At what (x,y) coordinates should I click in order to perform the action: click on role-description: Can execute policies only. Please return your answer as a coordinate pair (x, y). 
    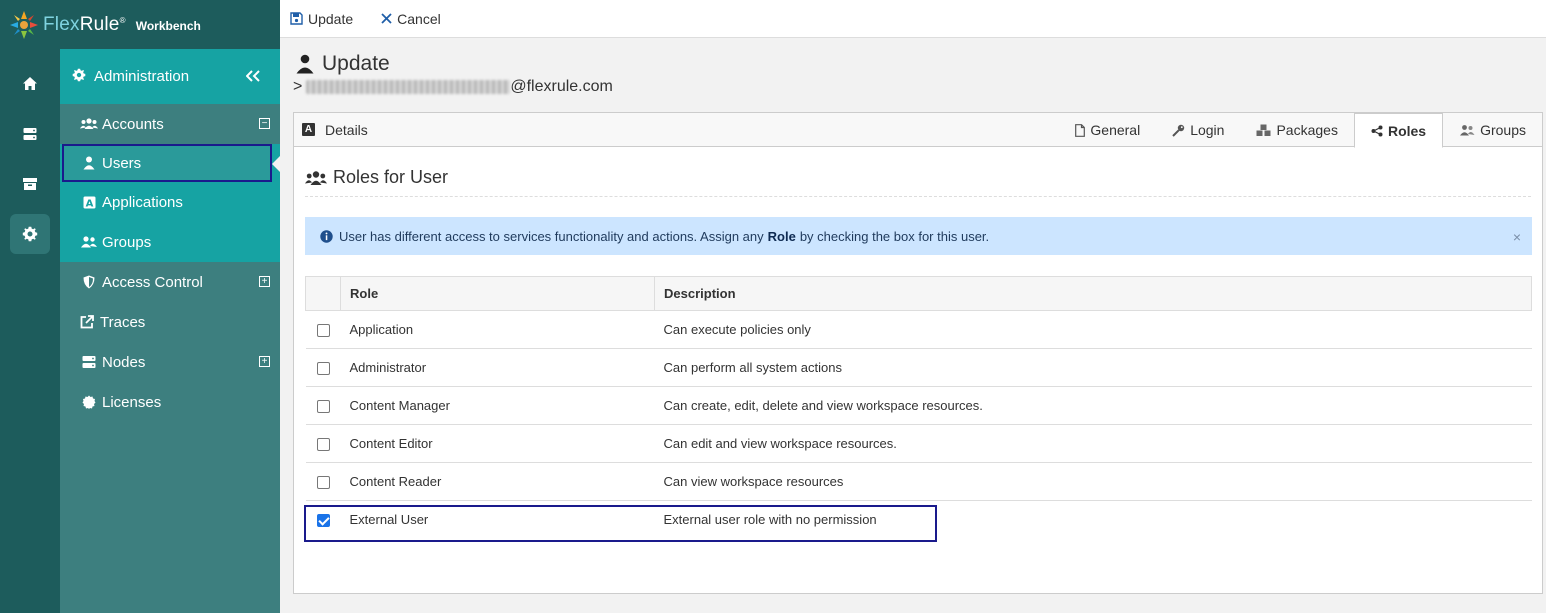
    Looking at the image, I should click on (1093, 329).